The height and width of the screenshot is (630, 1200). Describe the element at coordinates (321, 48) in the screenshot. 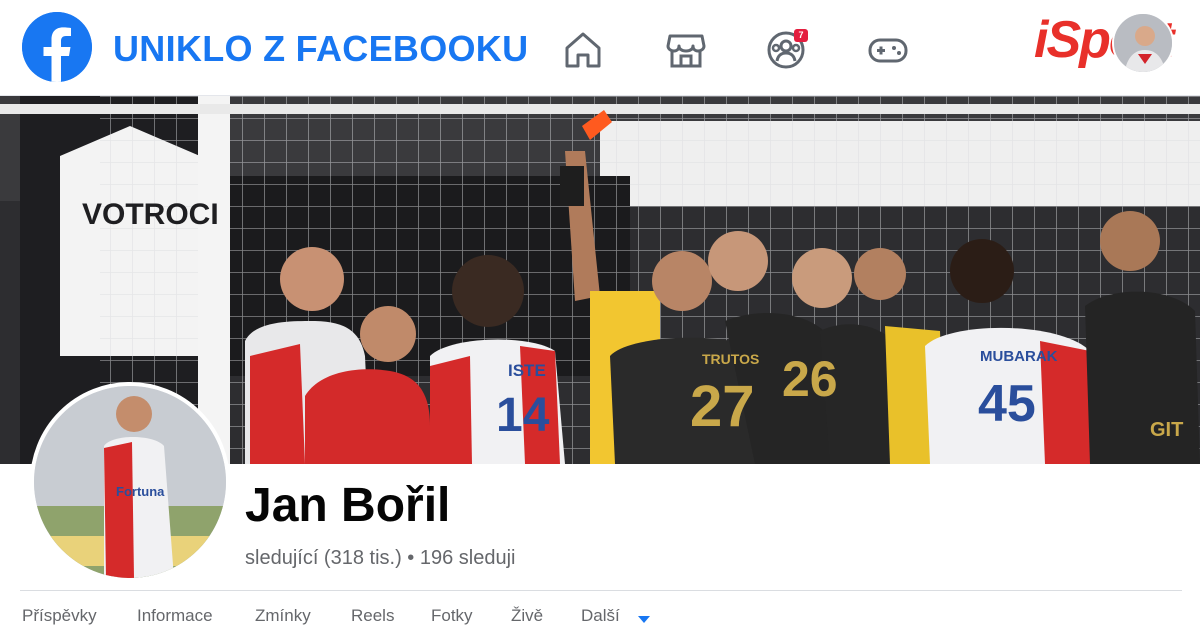

I see `page-title: UNIKLO Z FACEBOOKU` at that location.